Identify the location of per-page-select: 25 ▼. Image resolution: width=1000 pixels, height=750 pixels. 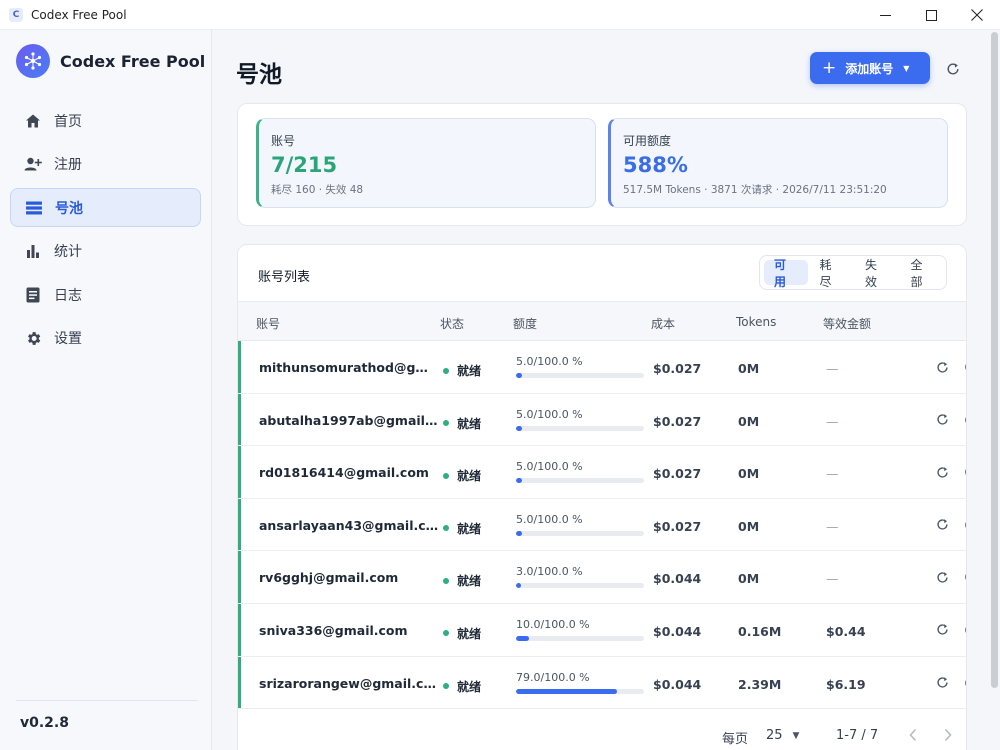
(782, 735).